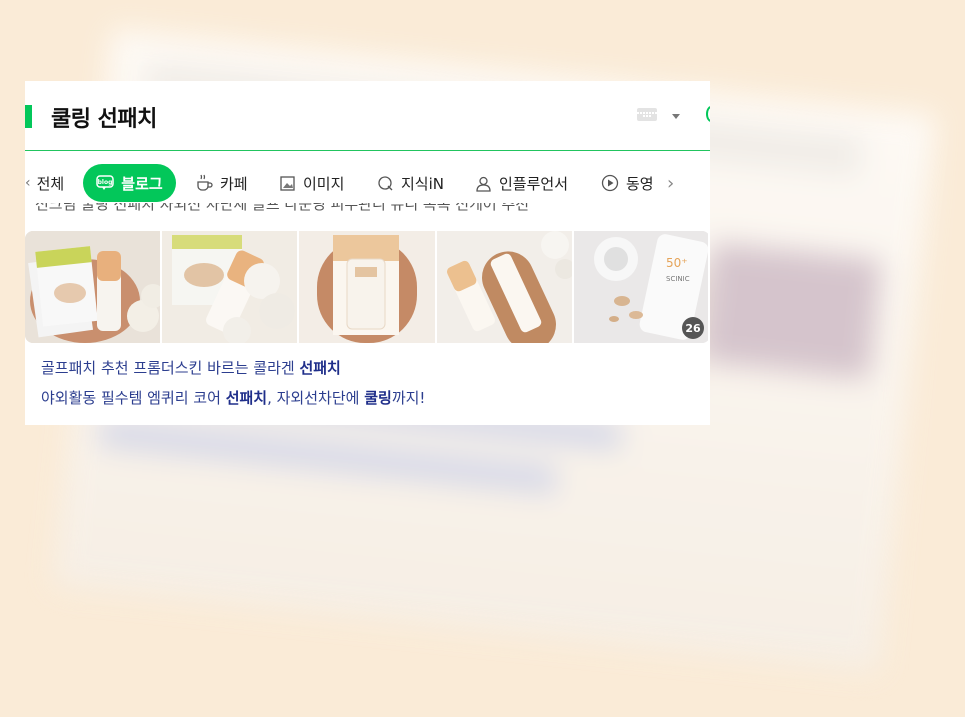 This screenshot has height=717, width=965. Describe the element at coordinates (610, 183) in the screenshot. I see `play-icon` at that location.